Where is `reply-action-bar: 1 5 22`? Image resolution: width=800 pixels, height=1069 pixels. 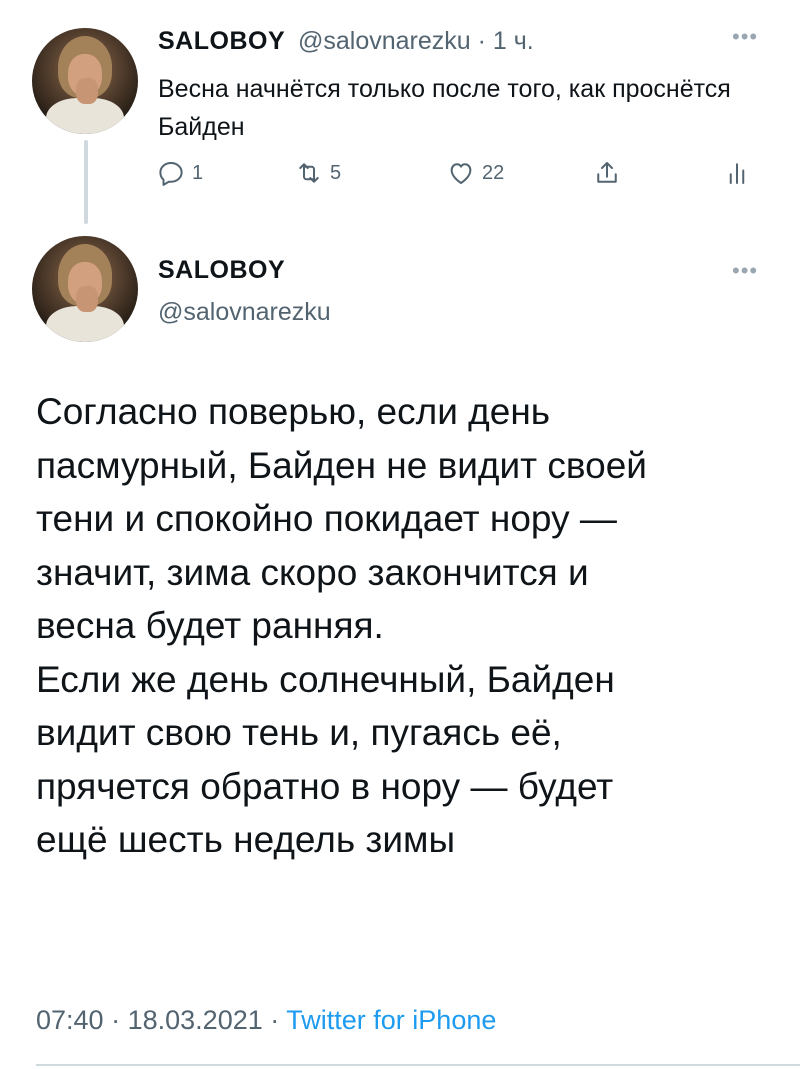 reply-action-bar: 1 5 22 is located at coordinates (460, 175).